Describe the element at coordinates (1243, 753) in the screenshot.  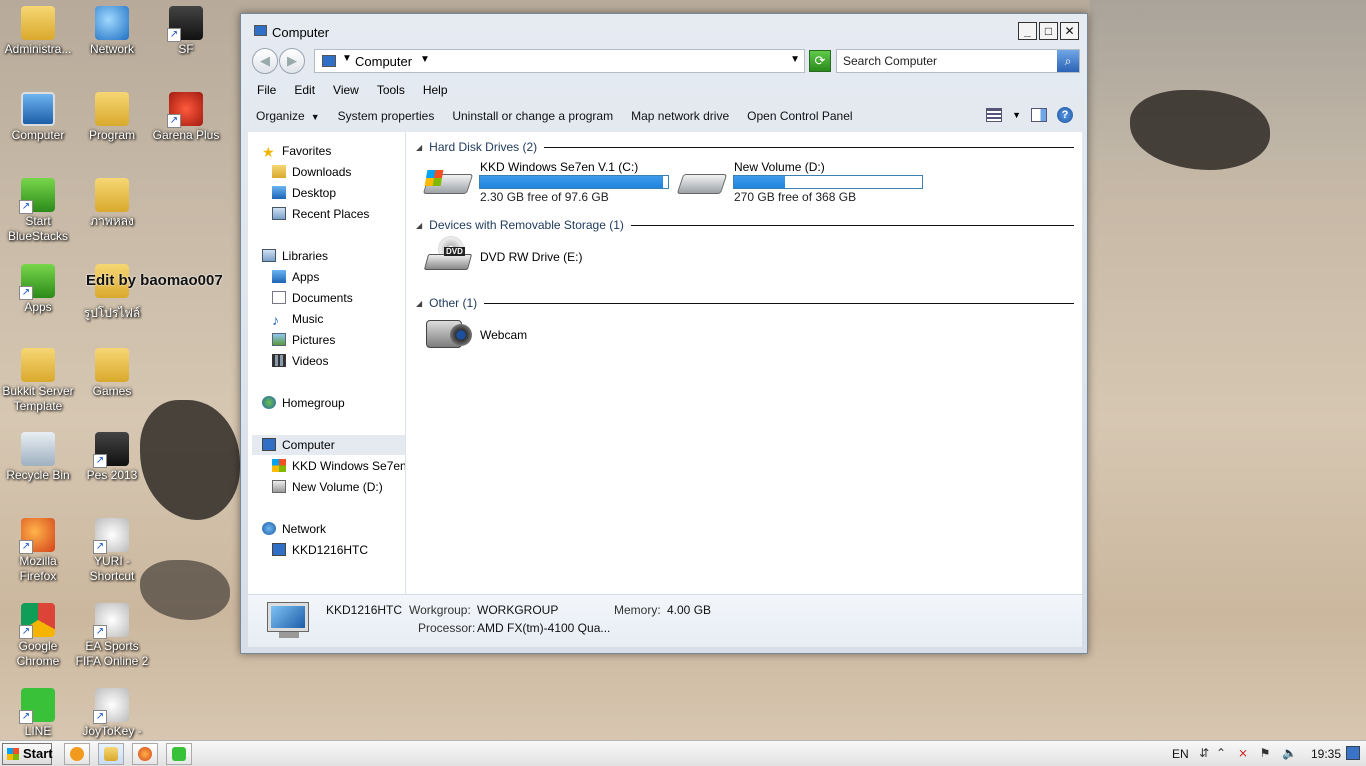
I see `network-status-icon: ⨯` at that location.